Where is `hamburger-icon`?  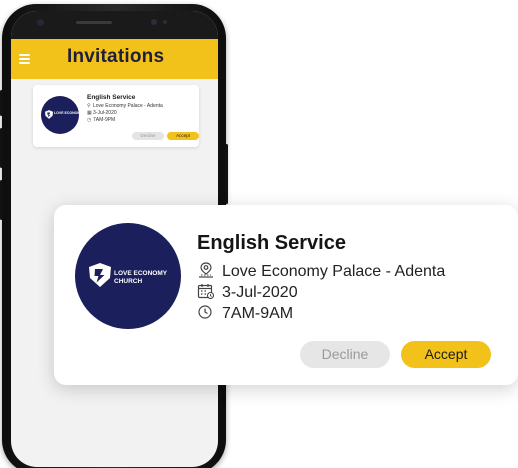 hamburger-icon is located at coordinates (24, 59).